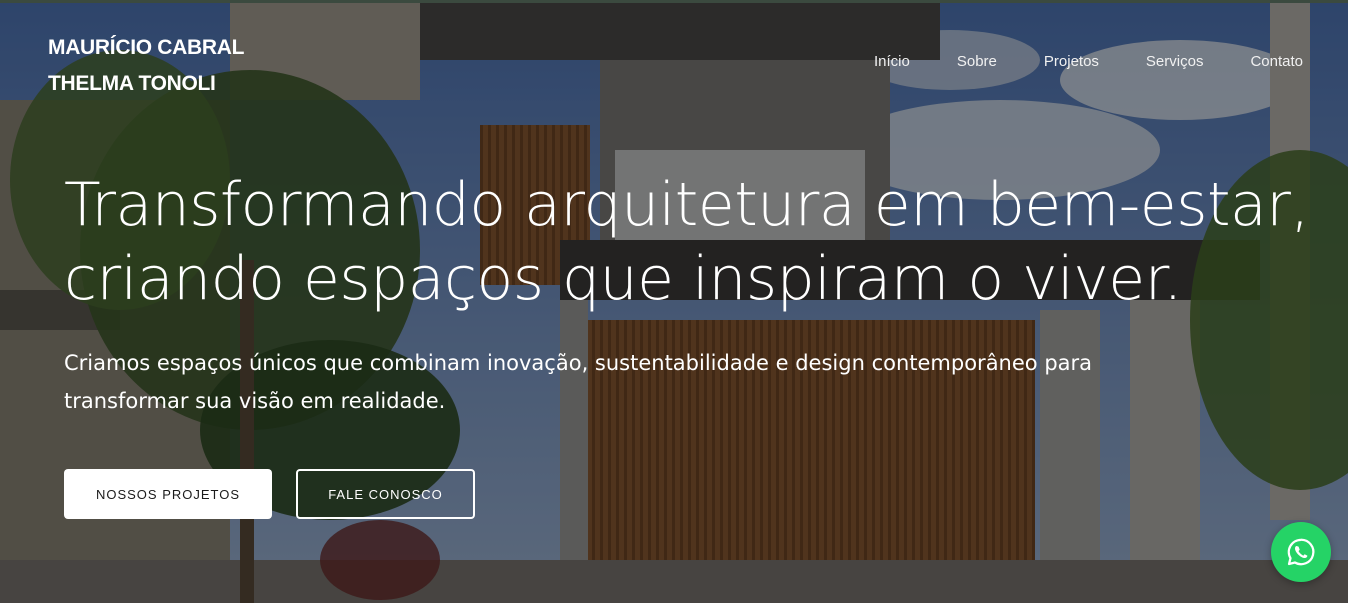 The height and width of the screenshot is (603, 1348). Describe the element at coordinates (1071, 62) in the screenshot. I see `nav-item-projetos: Projetos` at that location.